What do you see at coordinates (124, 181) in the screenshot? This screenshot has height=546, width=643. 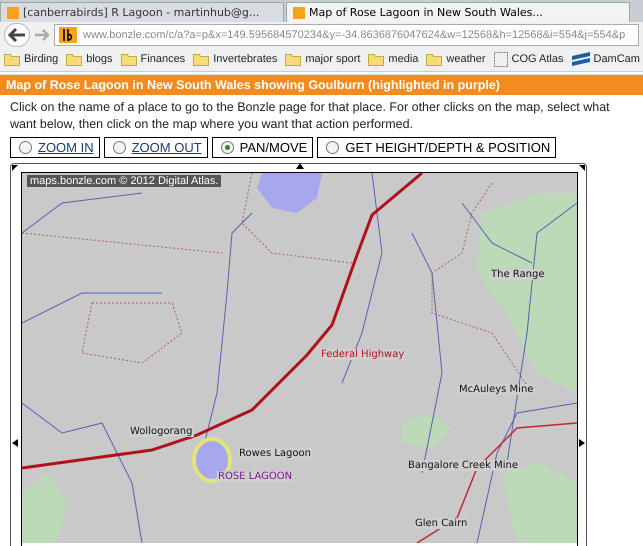 I see `map-credit: maps.bonzle.com © 2012 Digital Atlas.` at bounding box center [124, 181].